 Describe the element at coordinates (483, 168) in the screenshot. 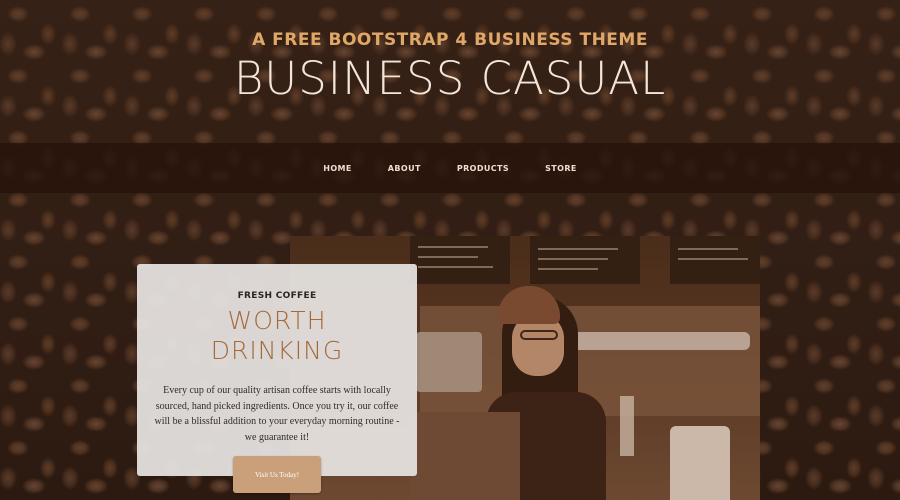

I see `nav-products-link: PRODUCTS` at that location.